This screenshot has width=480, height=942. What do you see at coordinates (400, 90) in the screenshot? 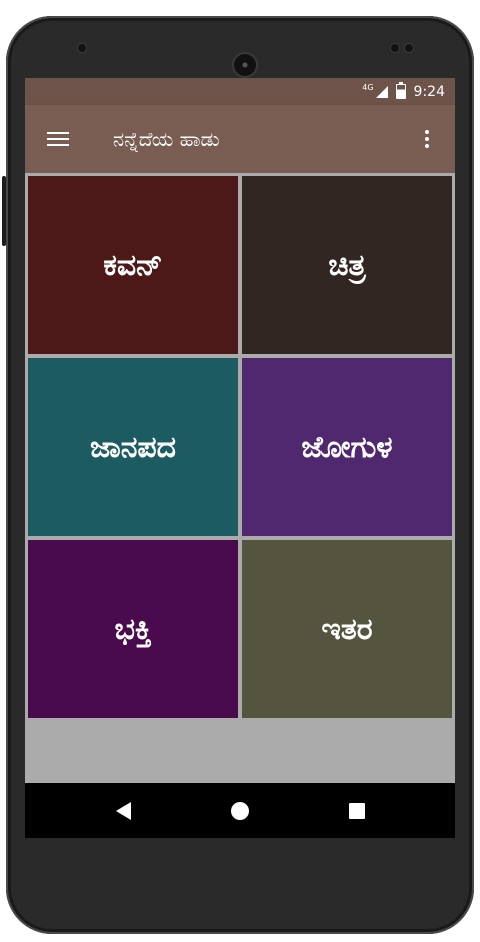
I see `battery-icon` at bounding box center [400, 90].